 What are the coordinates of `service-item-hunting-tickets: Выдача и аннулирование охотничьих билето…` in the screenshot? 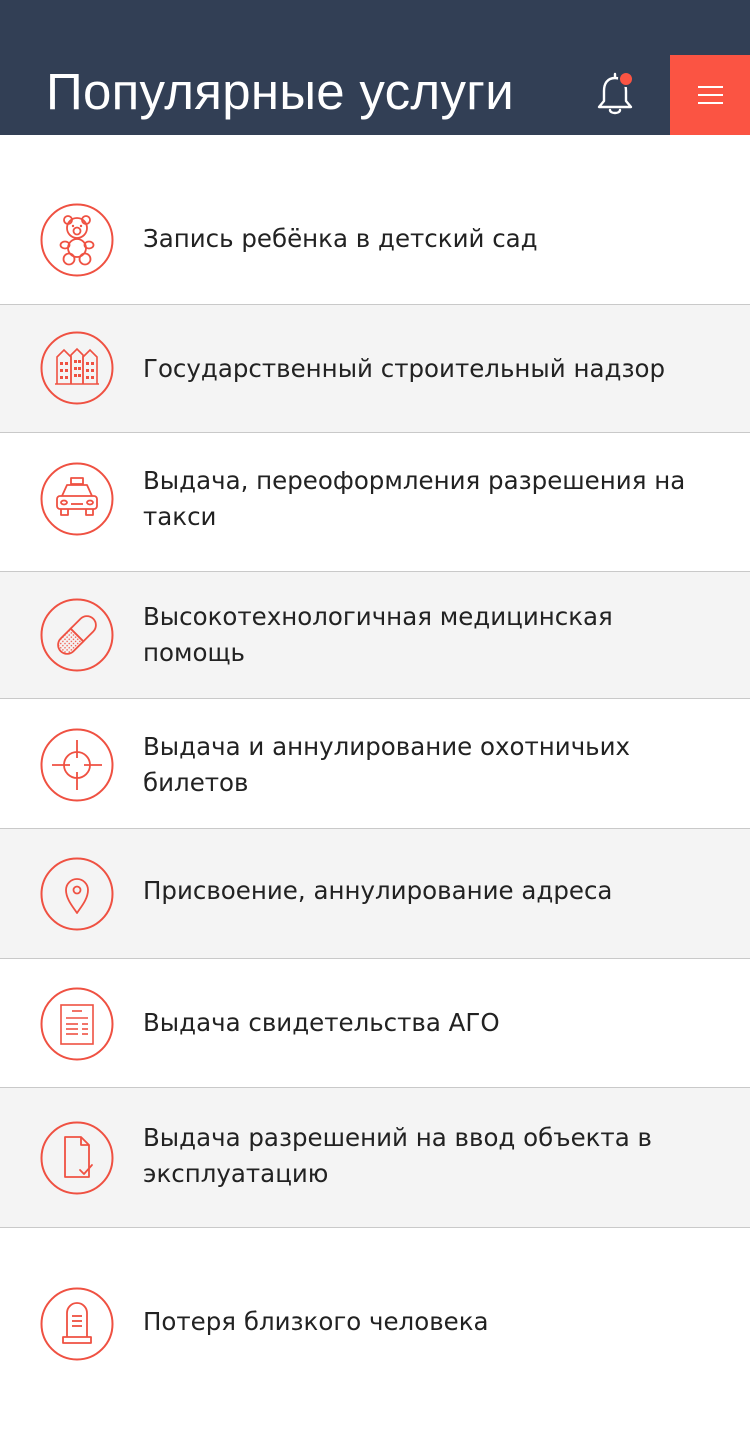 It's located at (375, 764).